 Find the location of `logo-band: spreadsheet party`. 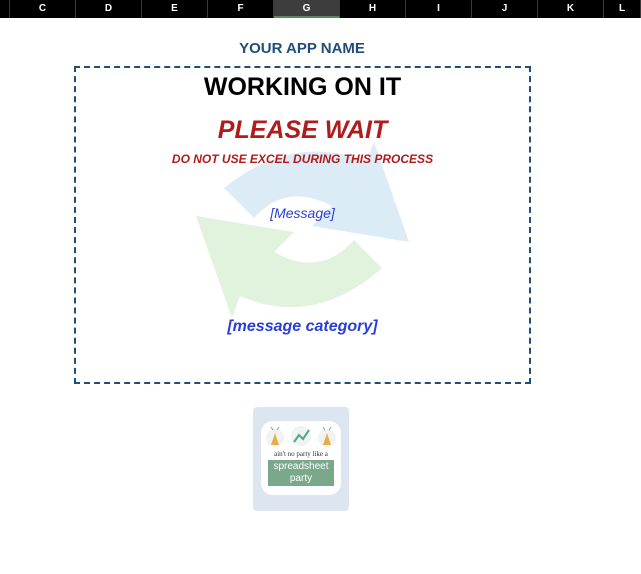

logo-band: spreadsheet party is located at coordinates (301, 473).